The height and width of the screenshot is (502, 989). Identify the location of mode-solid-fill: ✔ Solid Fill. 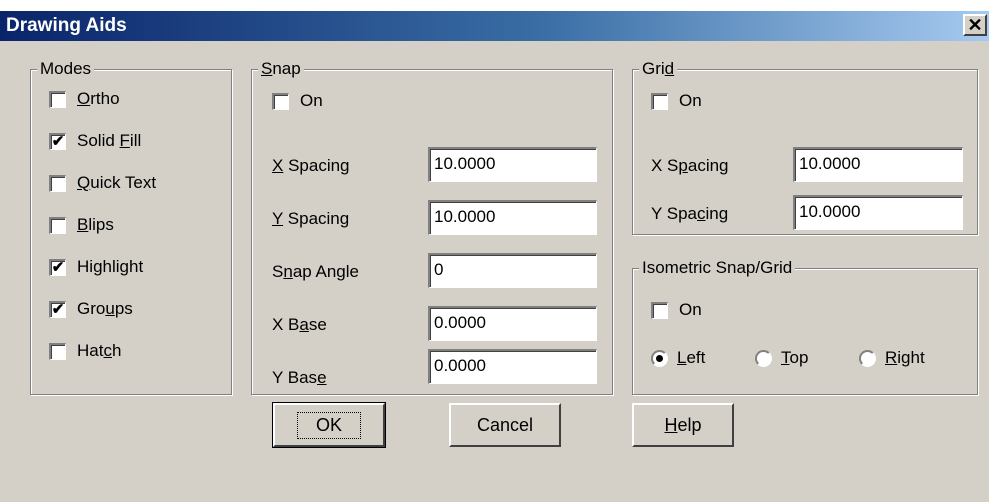
(95, 141).